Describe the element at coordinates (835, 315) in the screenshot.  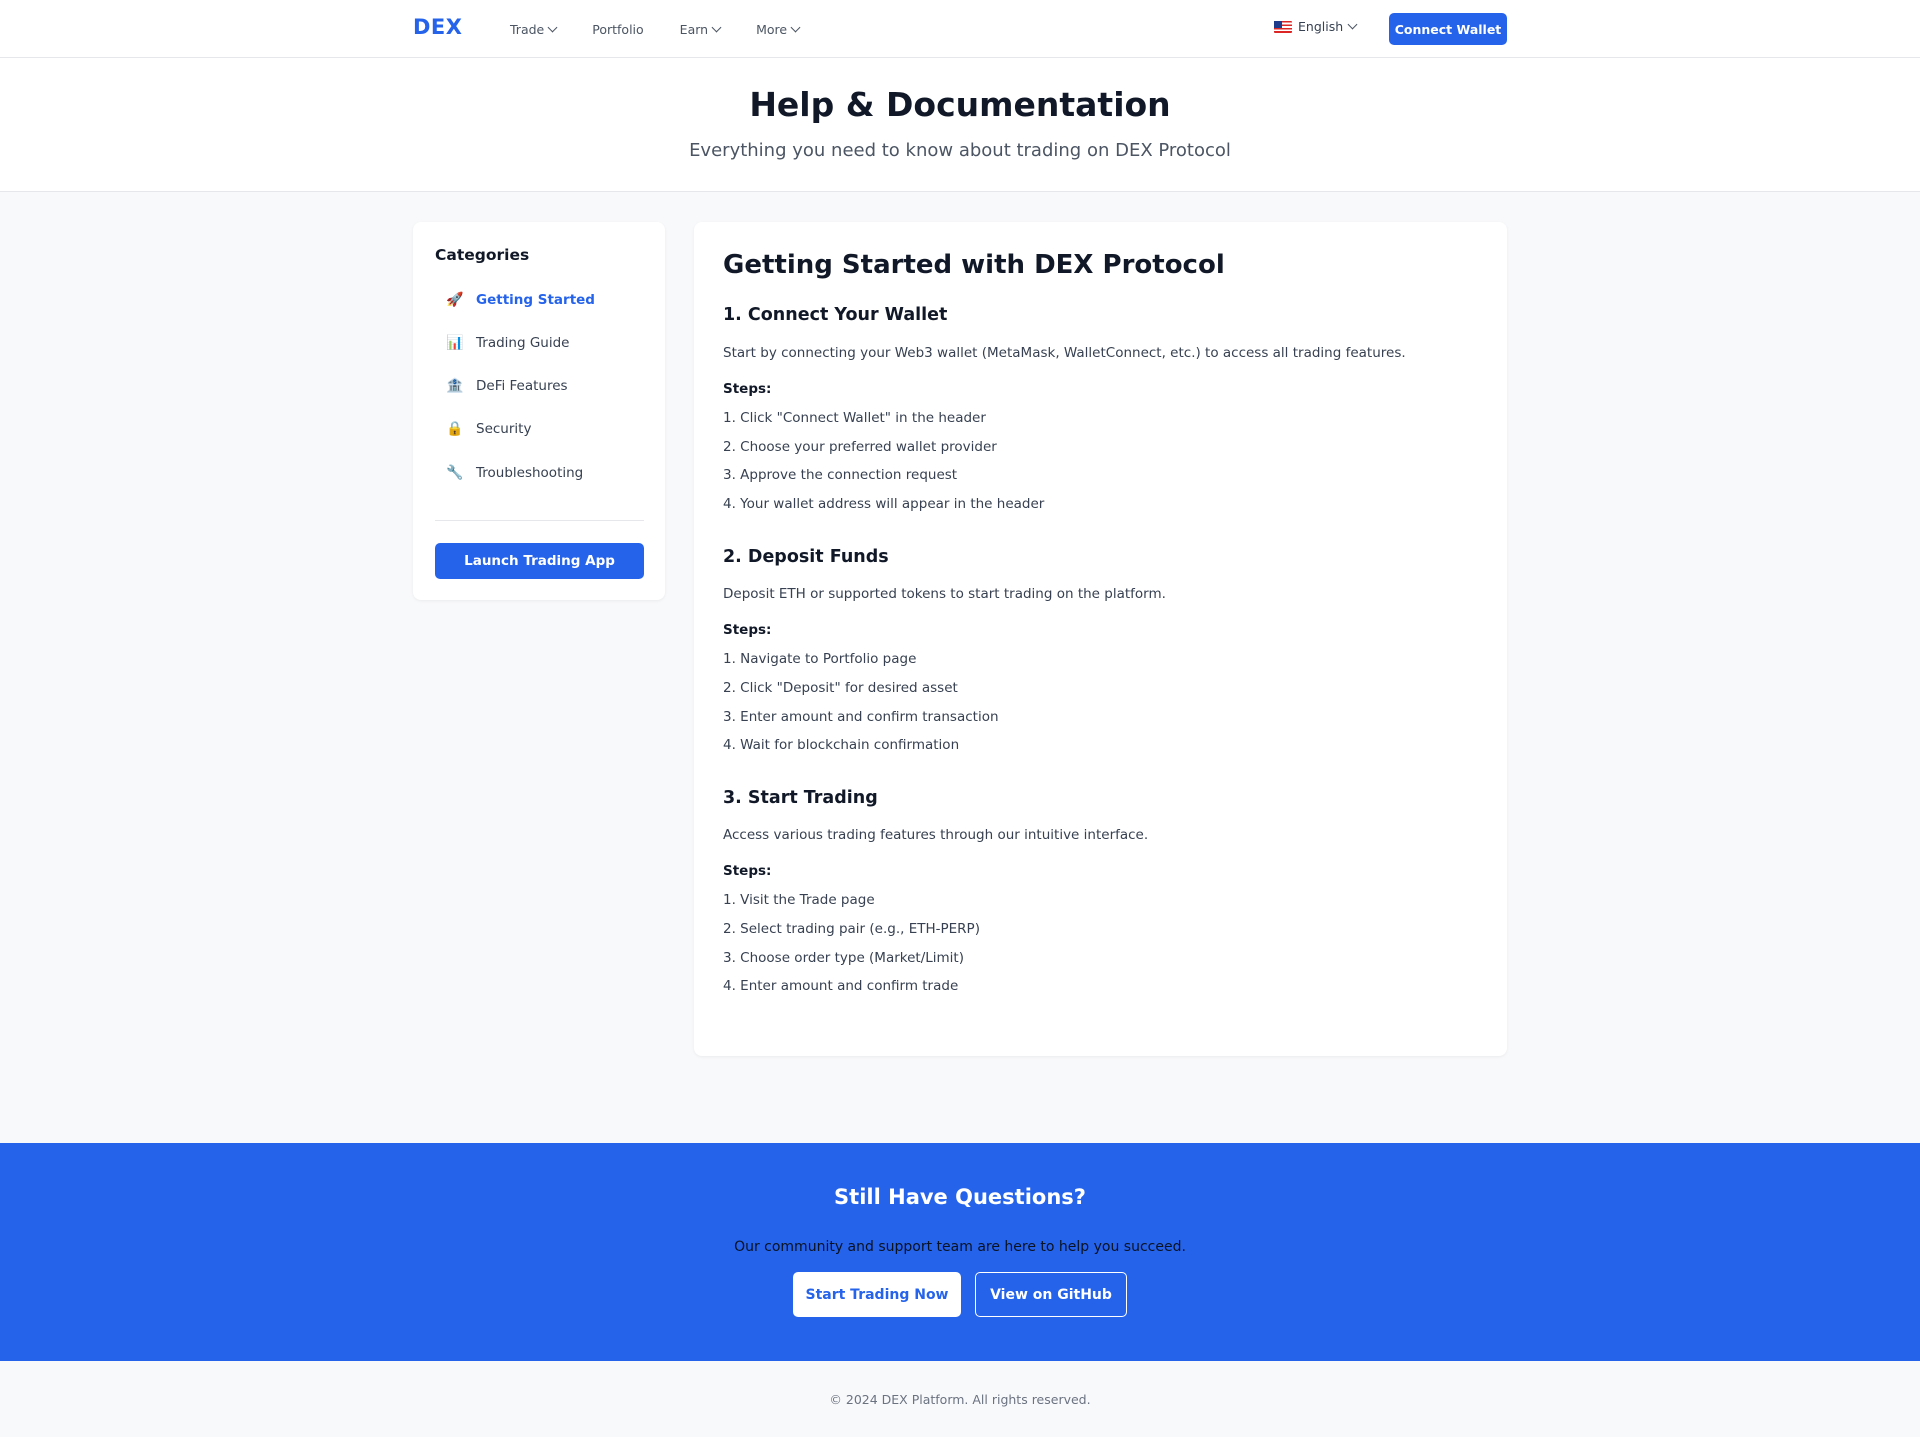
I see `section-title-connect-wallet: 1. Connect Your Wallet` at that location.